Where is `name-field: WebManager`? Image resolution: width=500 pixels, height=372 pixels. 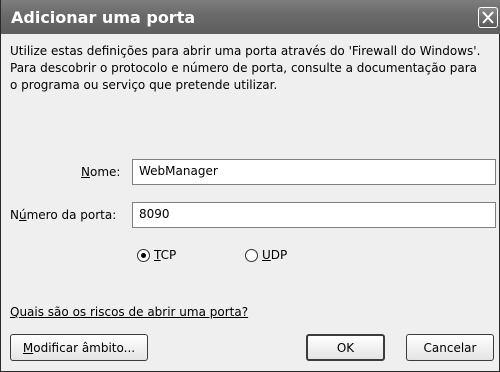
name-field: WebManager is located at coordinates (314, 172).